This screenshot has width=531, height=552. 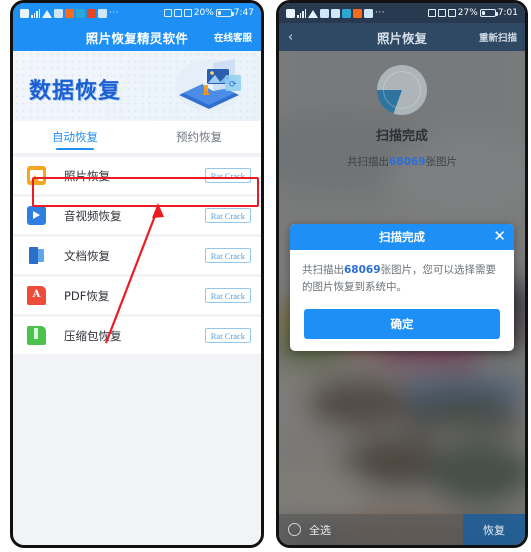 What do you see at coordinates (87, 295) in the screenshot?
I see `list-item-label: PDF恢复` at bounding box center [87, 295].